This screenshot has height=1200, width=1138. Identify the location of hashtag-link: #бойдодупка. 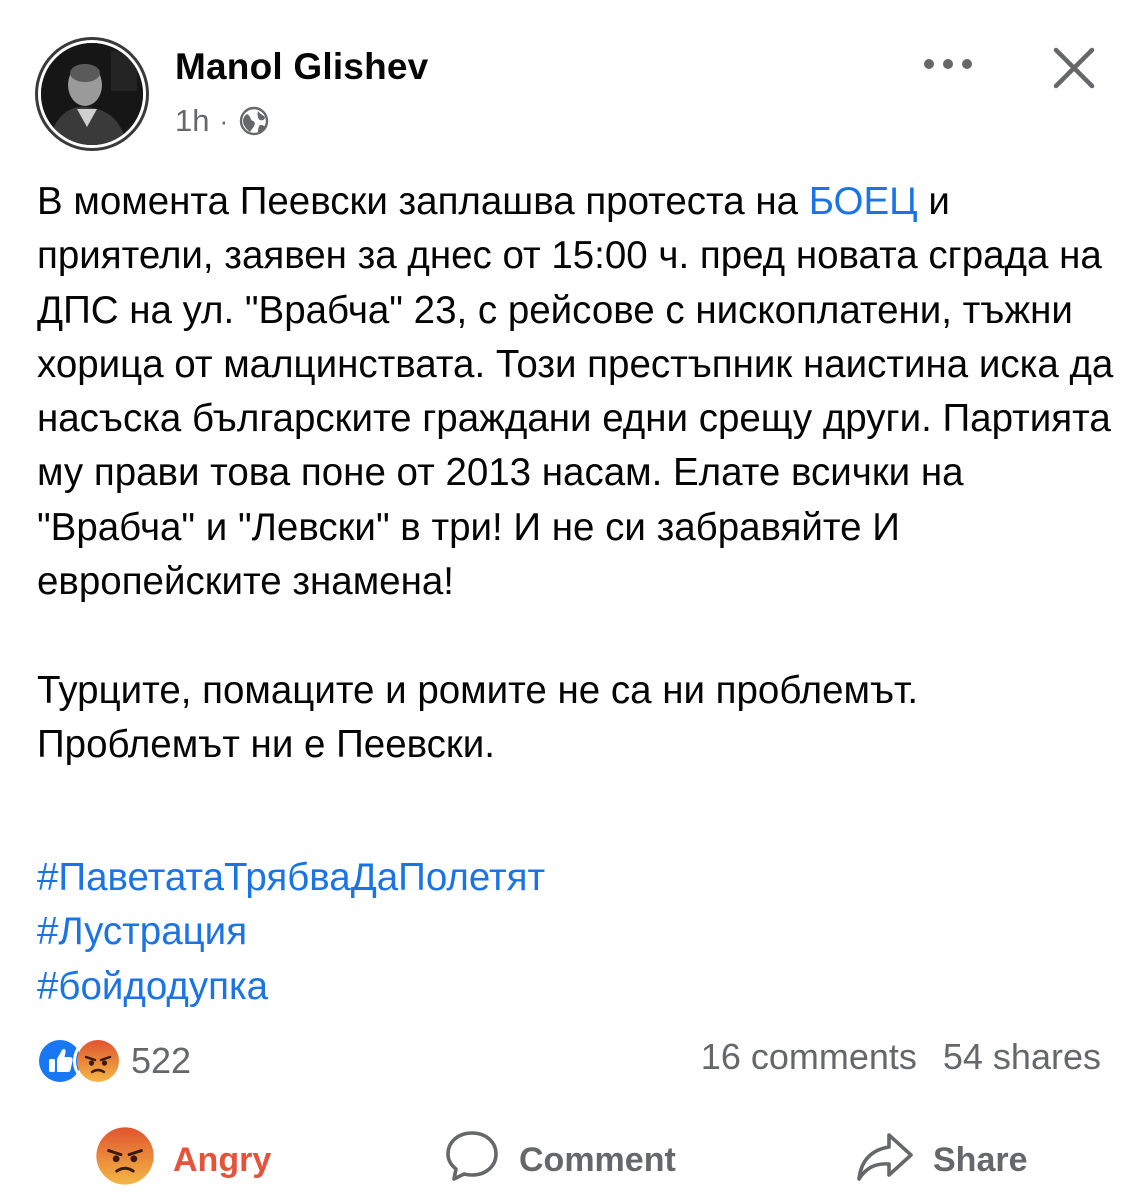
(291, 987).